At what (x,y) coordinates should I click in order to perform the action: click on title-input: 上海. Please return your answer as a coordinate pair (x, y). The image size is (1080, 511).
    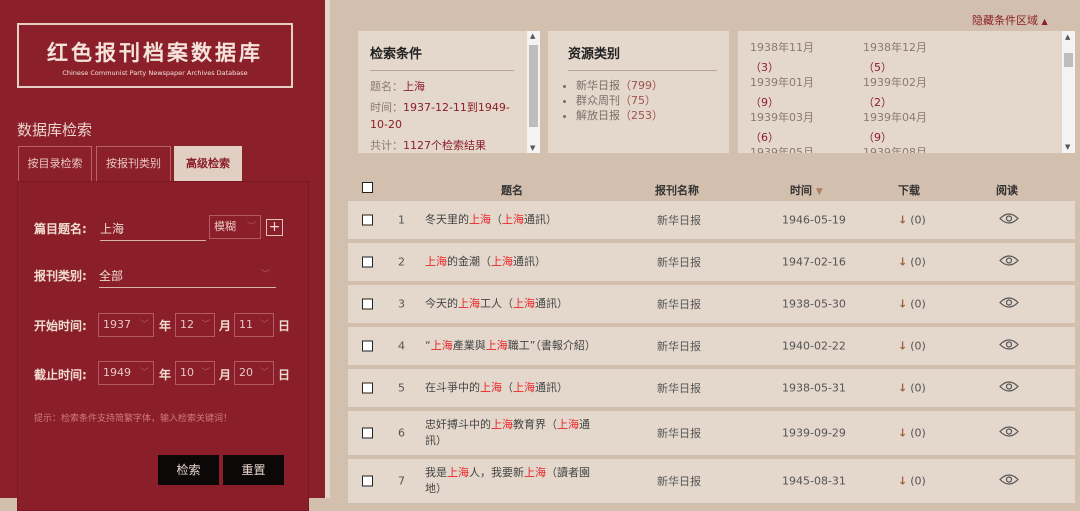
    Looking at the image, I should click on (153, 230).